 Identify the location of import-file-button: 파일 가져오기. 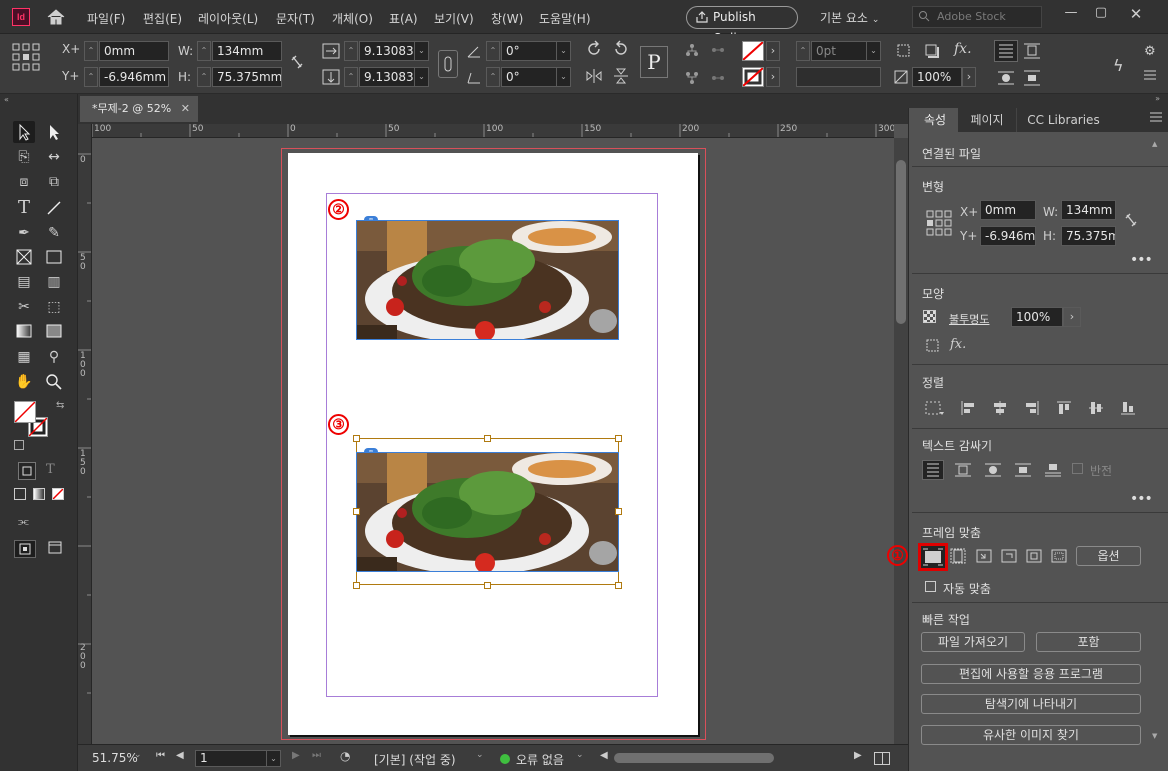
(973, 642).